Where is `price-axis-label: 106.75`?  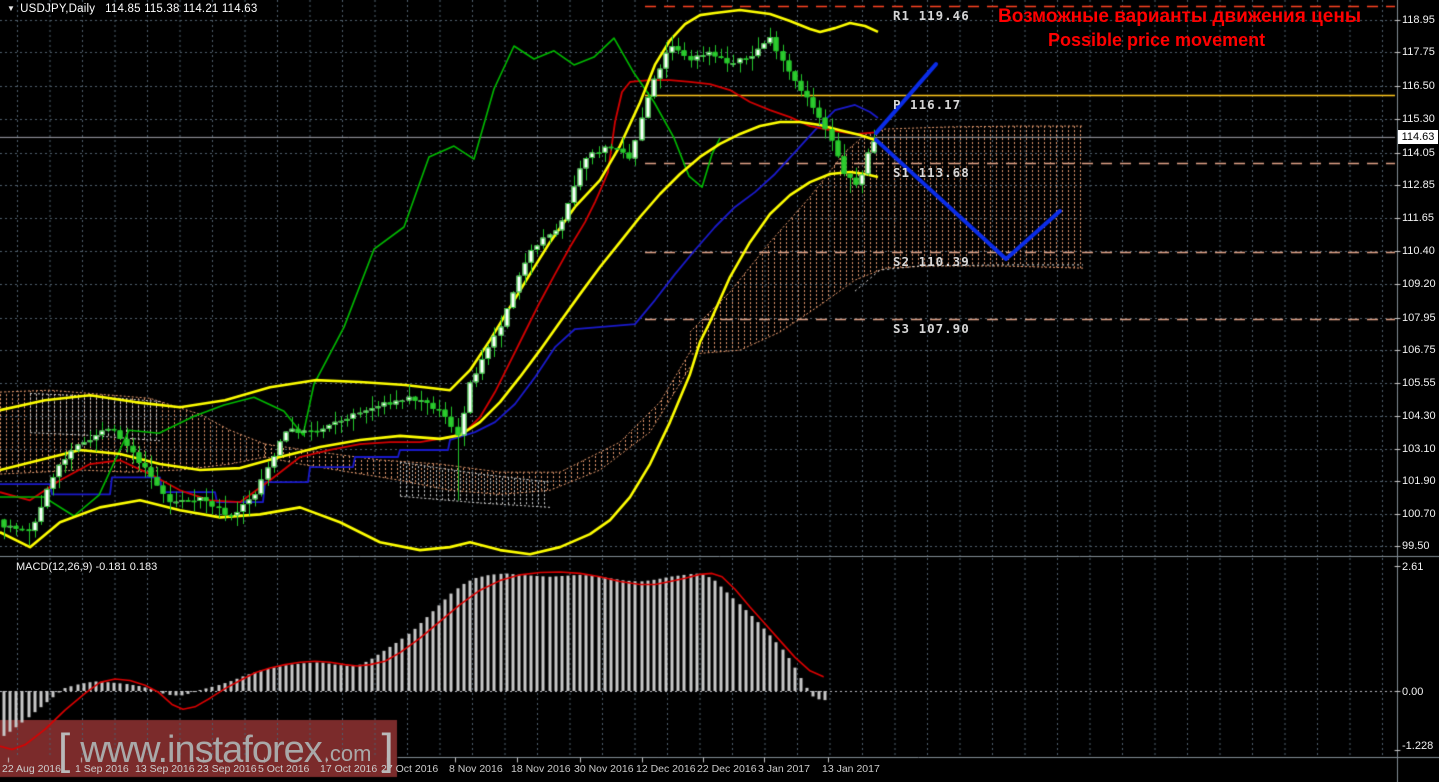
price-axis-label: 106.75 is located at coordinates (1419, 350).